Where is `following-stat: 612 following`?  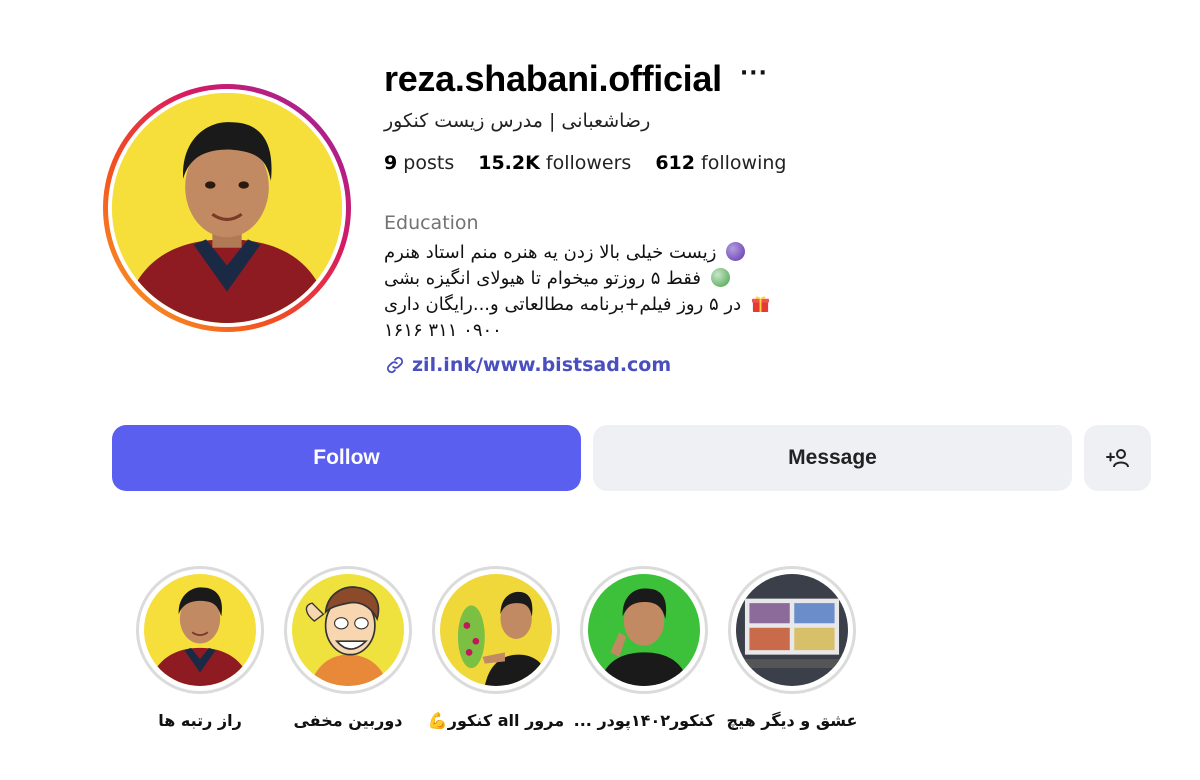
following-stat: 612 following is located at coordinates (720, 163).